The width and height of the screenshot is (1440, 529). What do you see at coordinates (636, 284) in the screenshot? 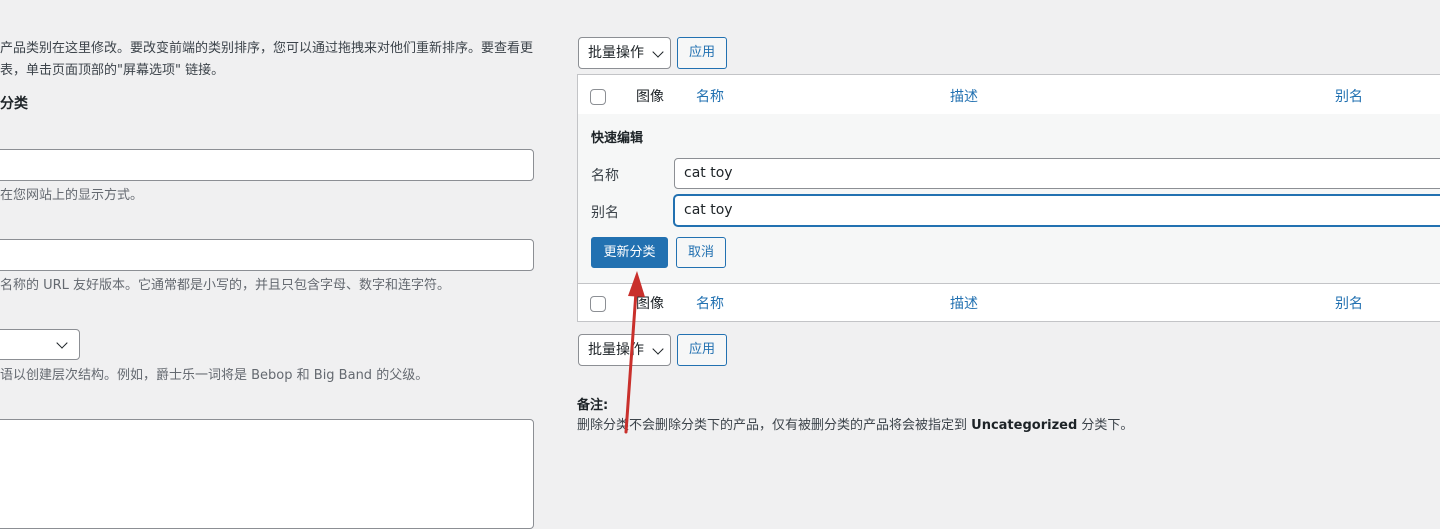
I see `arrow-head` at bounding box center [636, 284].